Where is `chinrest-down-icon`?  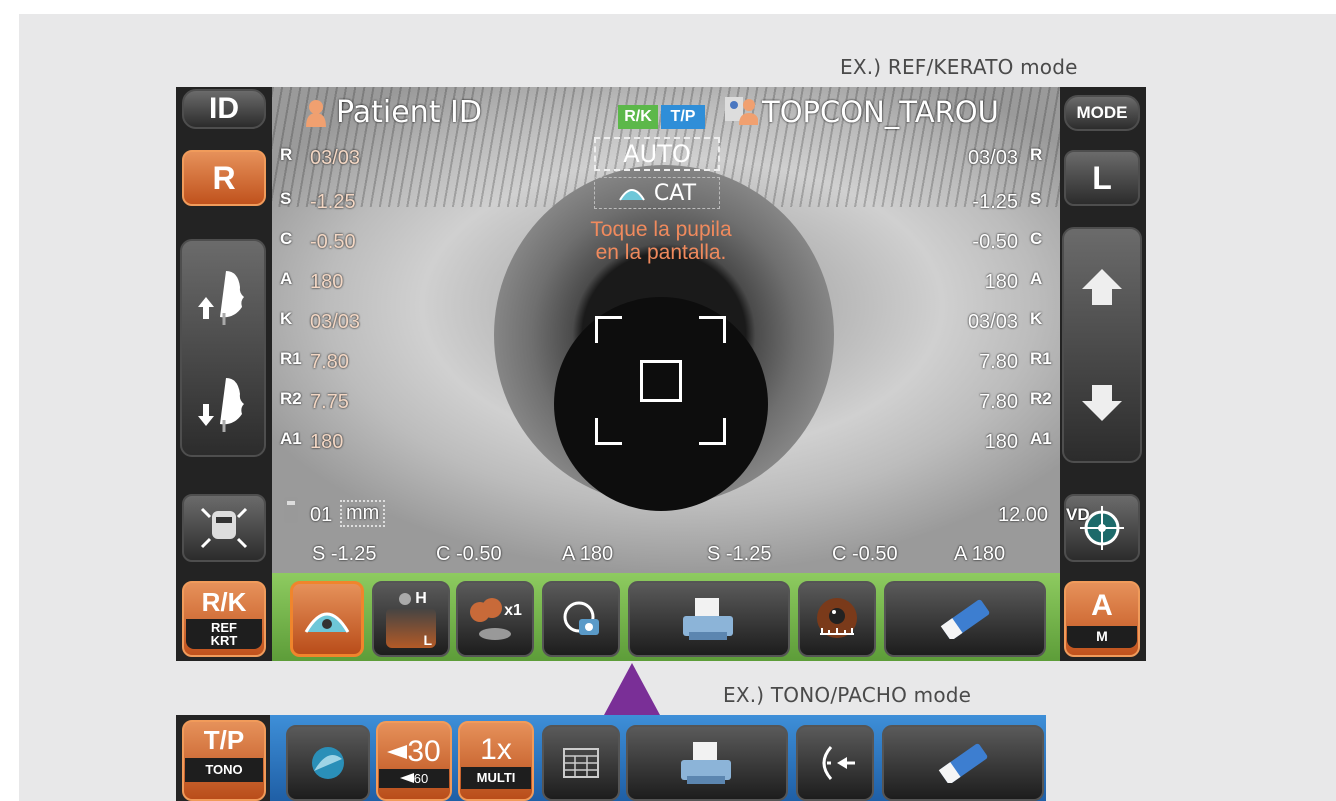 chinrest-down-icon is located at coordinates (221, 404).